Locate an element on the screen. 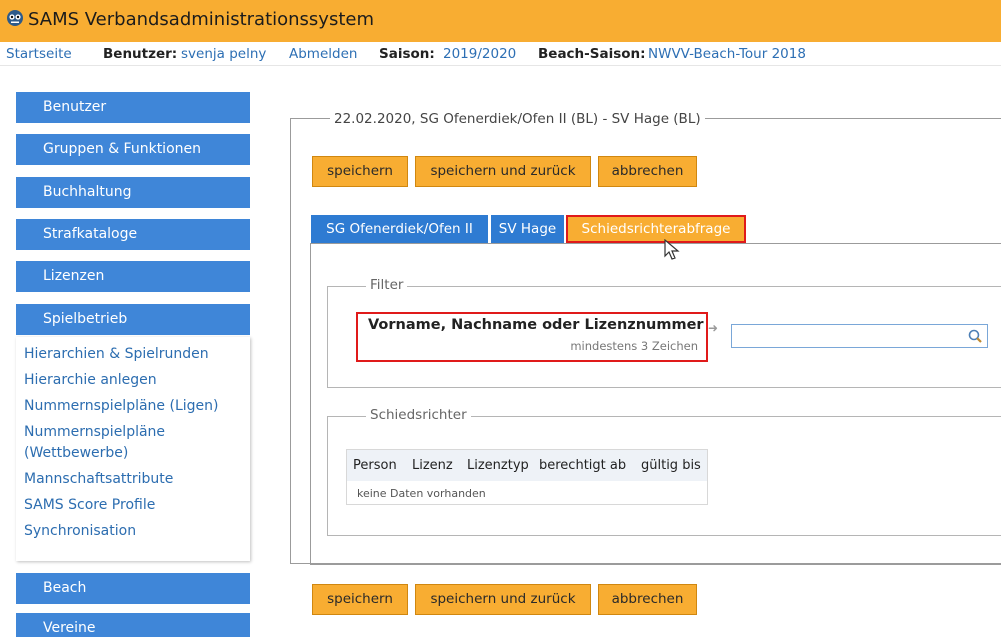  cancel-button-bottom: abbrechen is located at coordinates (647, 599).